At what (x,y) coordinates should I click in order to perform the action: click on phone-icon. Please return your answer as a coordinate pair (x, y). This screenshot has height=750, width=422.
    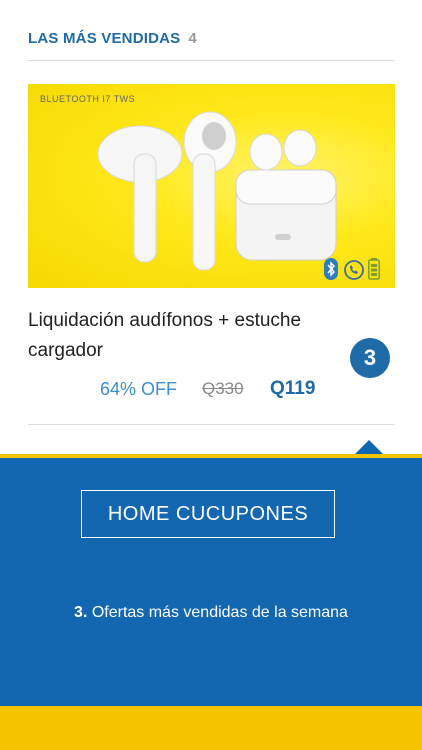
    Looking at the image, I should click on (354, 270).